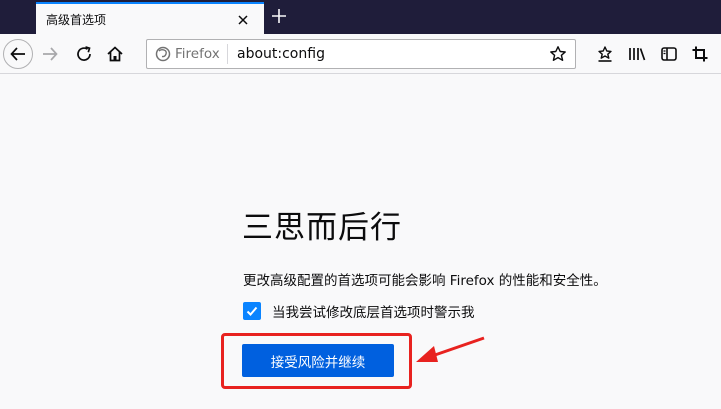 This screenshot has height=409, width=721. I want to click on library-icon, so click(637, 54).